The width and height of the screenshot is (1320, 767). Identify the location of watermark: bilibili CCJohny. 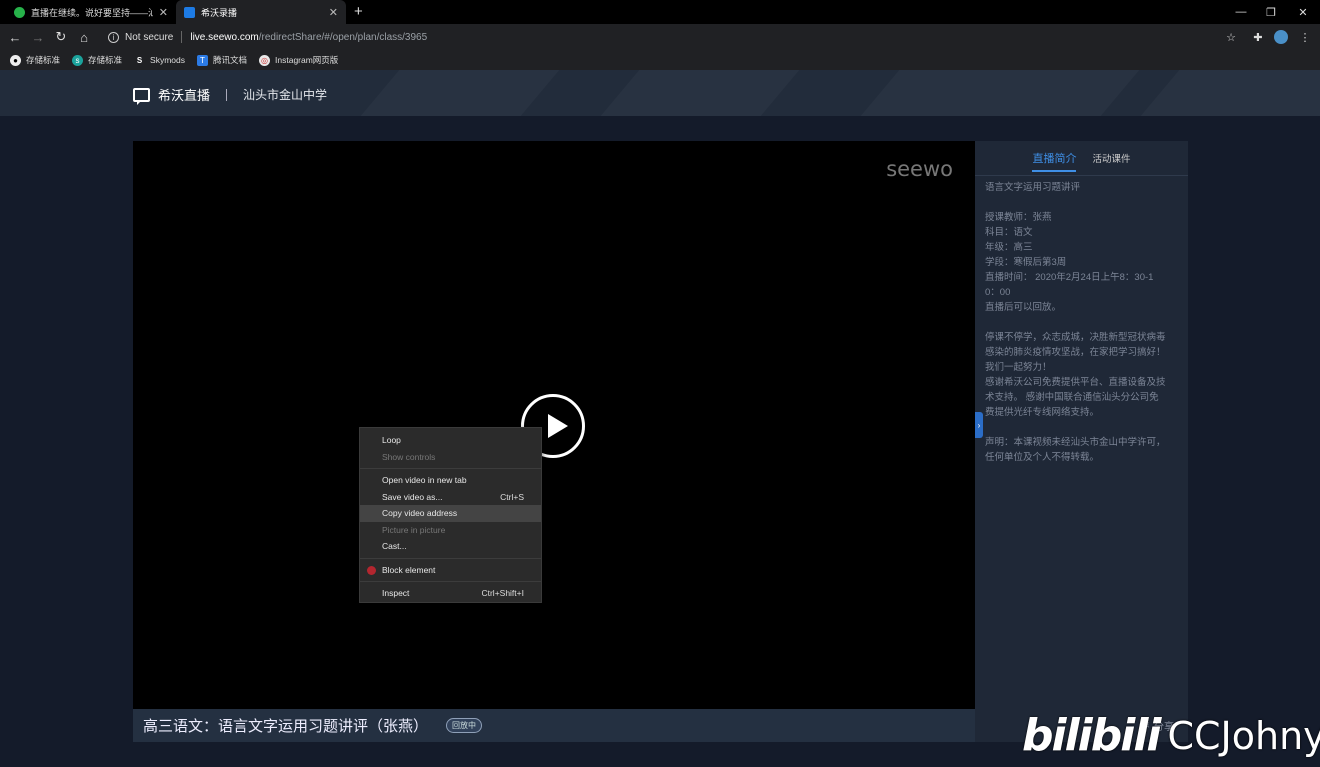
(1171, 735).